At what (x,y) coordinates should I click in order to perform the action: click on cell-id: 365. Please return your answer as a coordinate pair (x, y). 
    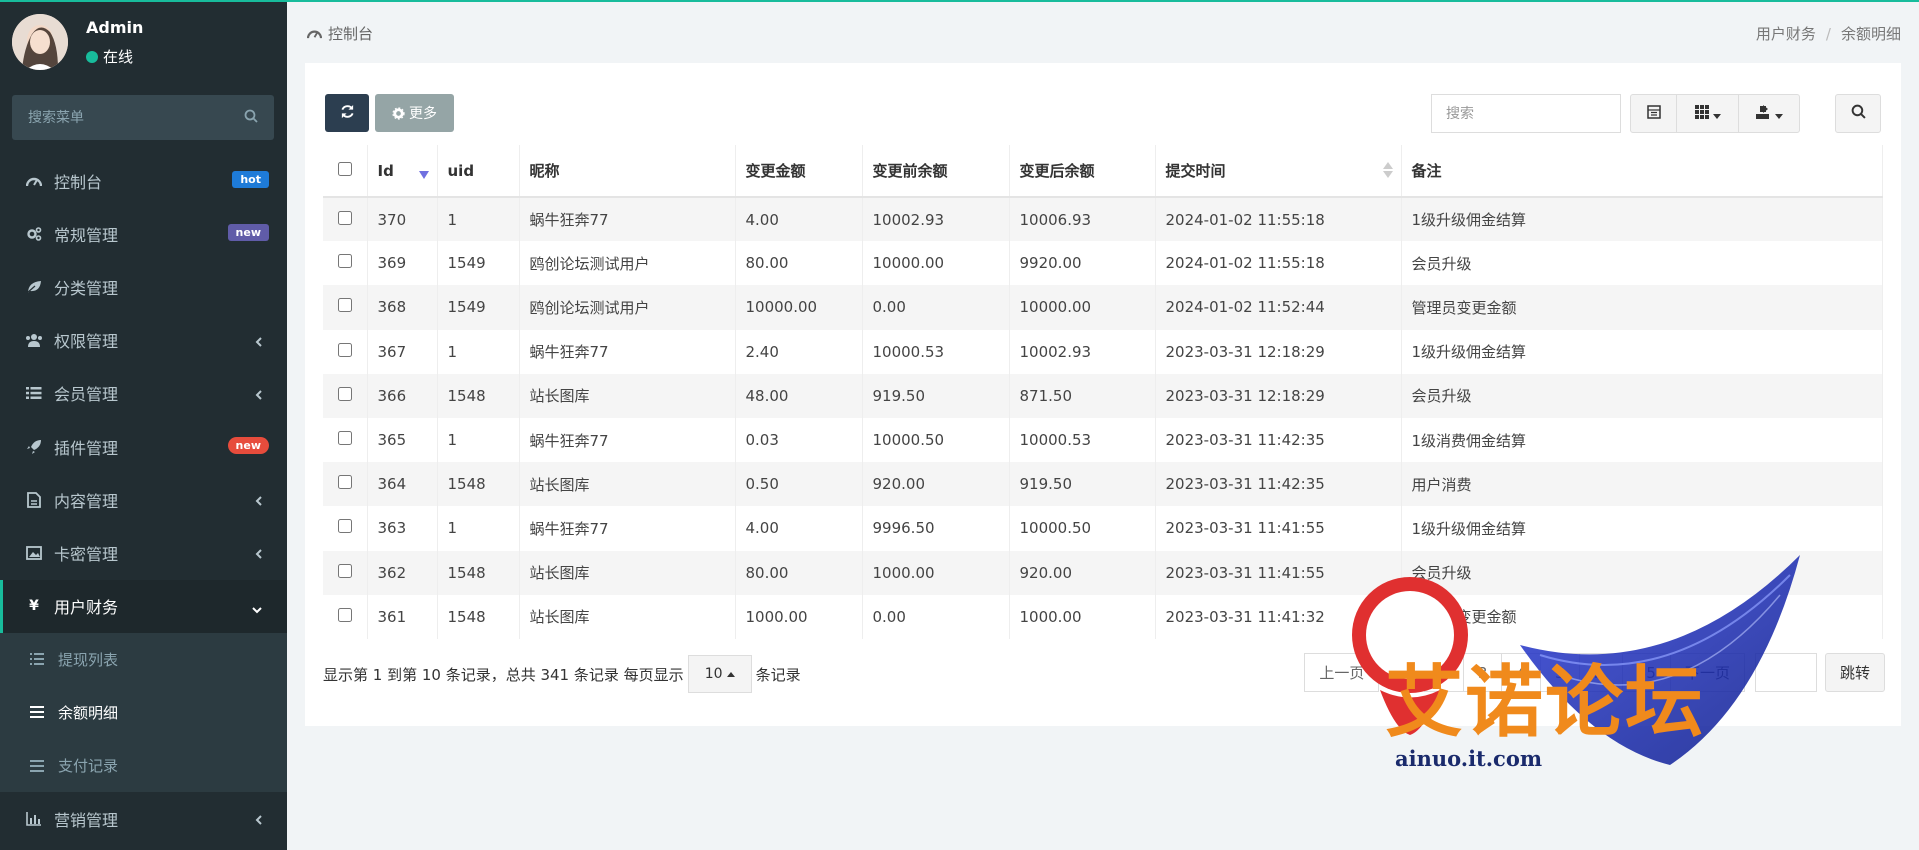
    Looking at the image, I should click on (402, 440).